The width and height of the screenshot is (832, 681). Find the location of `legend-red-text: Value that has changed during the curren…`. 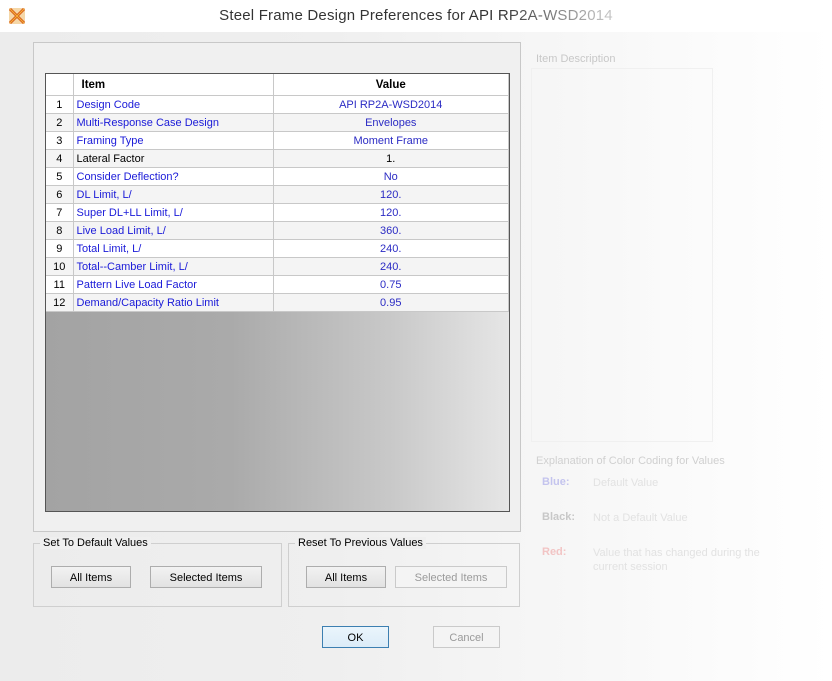

legend-red-text: Value that has changed during the curren… is located at coordinates (676, 560).